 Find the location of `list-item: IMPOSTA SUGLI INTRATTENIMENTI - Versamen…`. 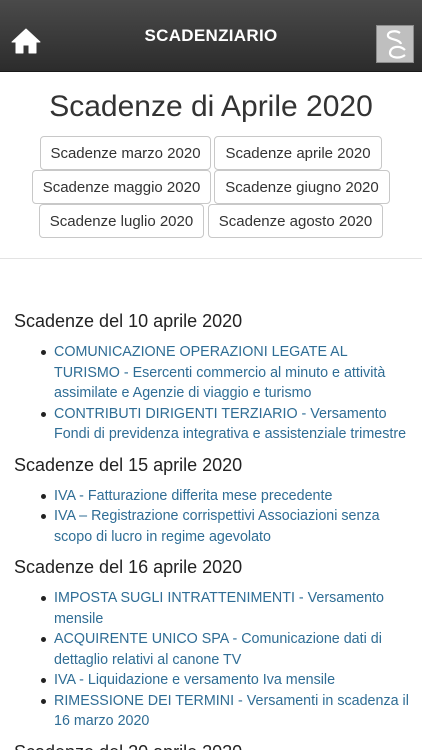

list-item: IMPOSTA SUGLI INTRATTENIMENTI - Versamen… is located at coordinates (228, 608).